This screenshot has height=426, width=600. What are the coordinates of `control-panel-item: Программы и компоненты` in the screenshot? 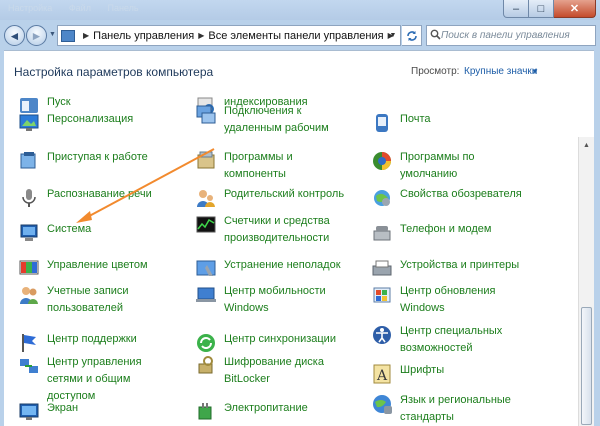 It's located at (274, 166).